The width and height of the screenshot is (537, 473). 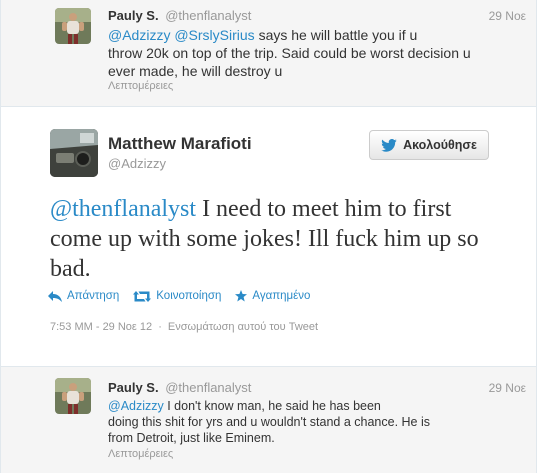 I want to click on tweet-timestamp: 7:53 ΜΜ - 29 Νοε 12, so click(x=101, y=327).